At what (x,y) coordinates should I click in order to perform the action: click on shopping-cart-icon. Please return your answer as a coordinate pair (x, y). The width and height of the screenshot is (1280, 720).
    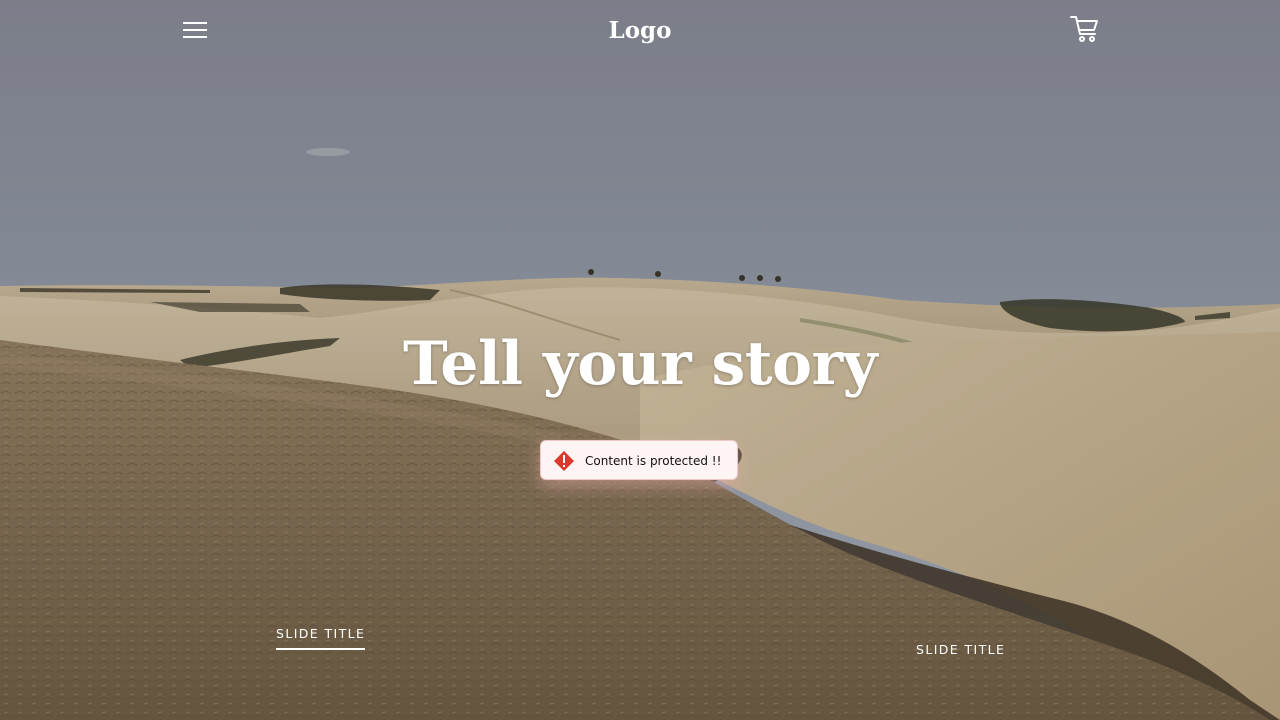
    Looking at the image, I should click on (1084, 29).